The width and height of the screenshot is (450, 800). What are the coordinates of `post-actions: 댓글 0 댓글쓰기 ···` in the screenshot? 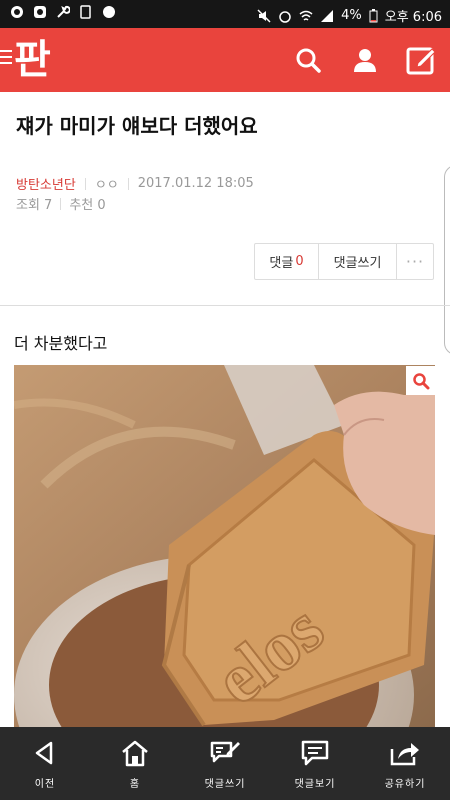 It's located at (344, 261).